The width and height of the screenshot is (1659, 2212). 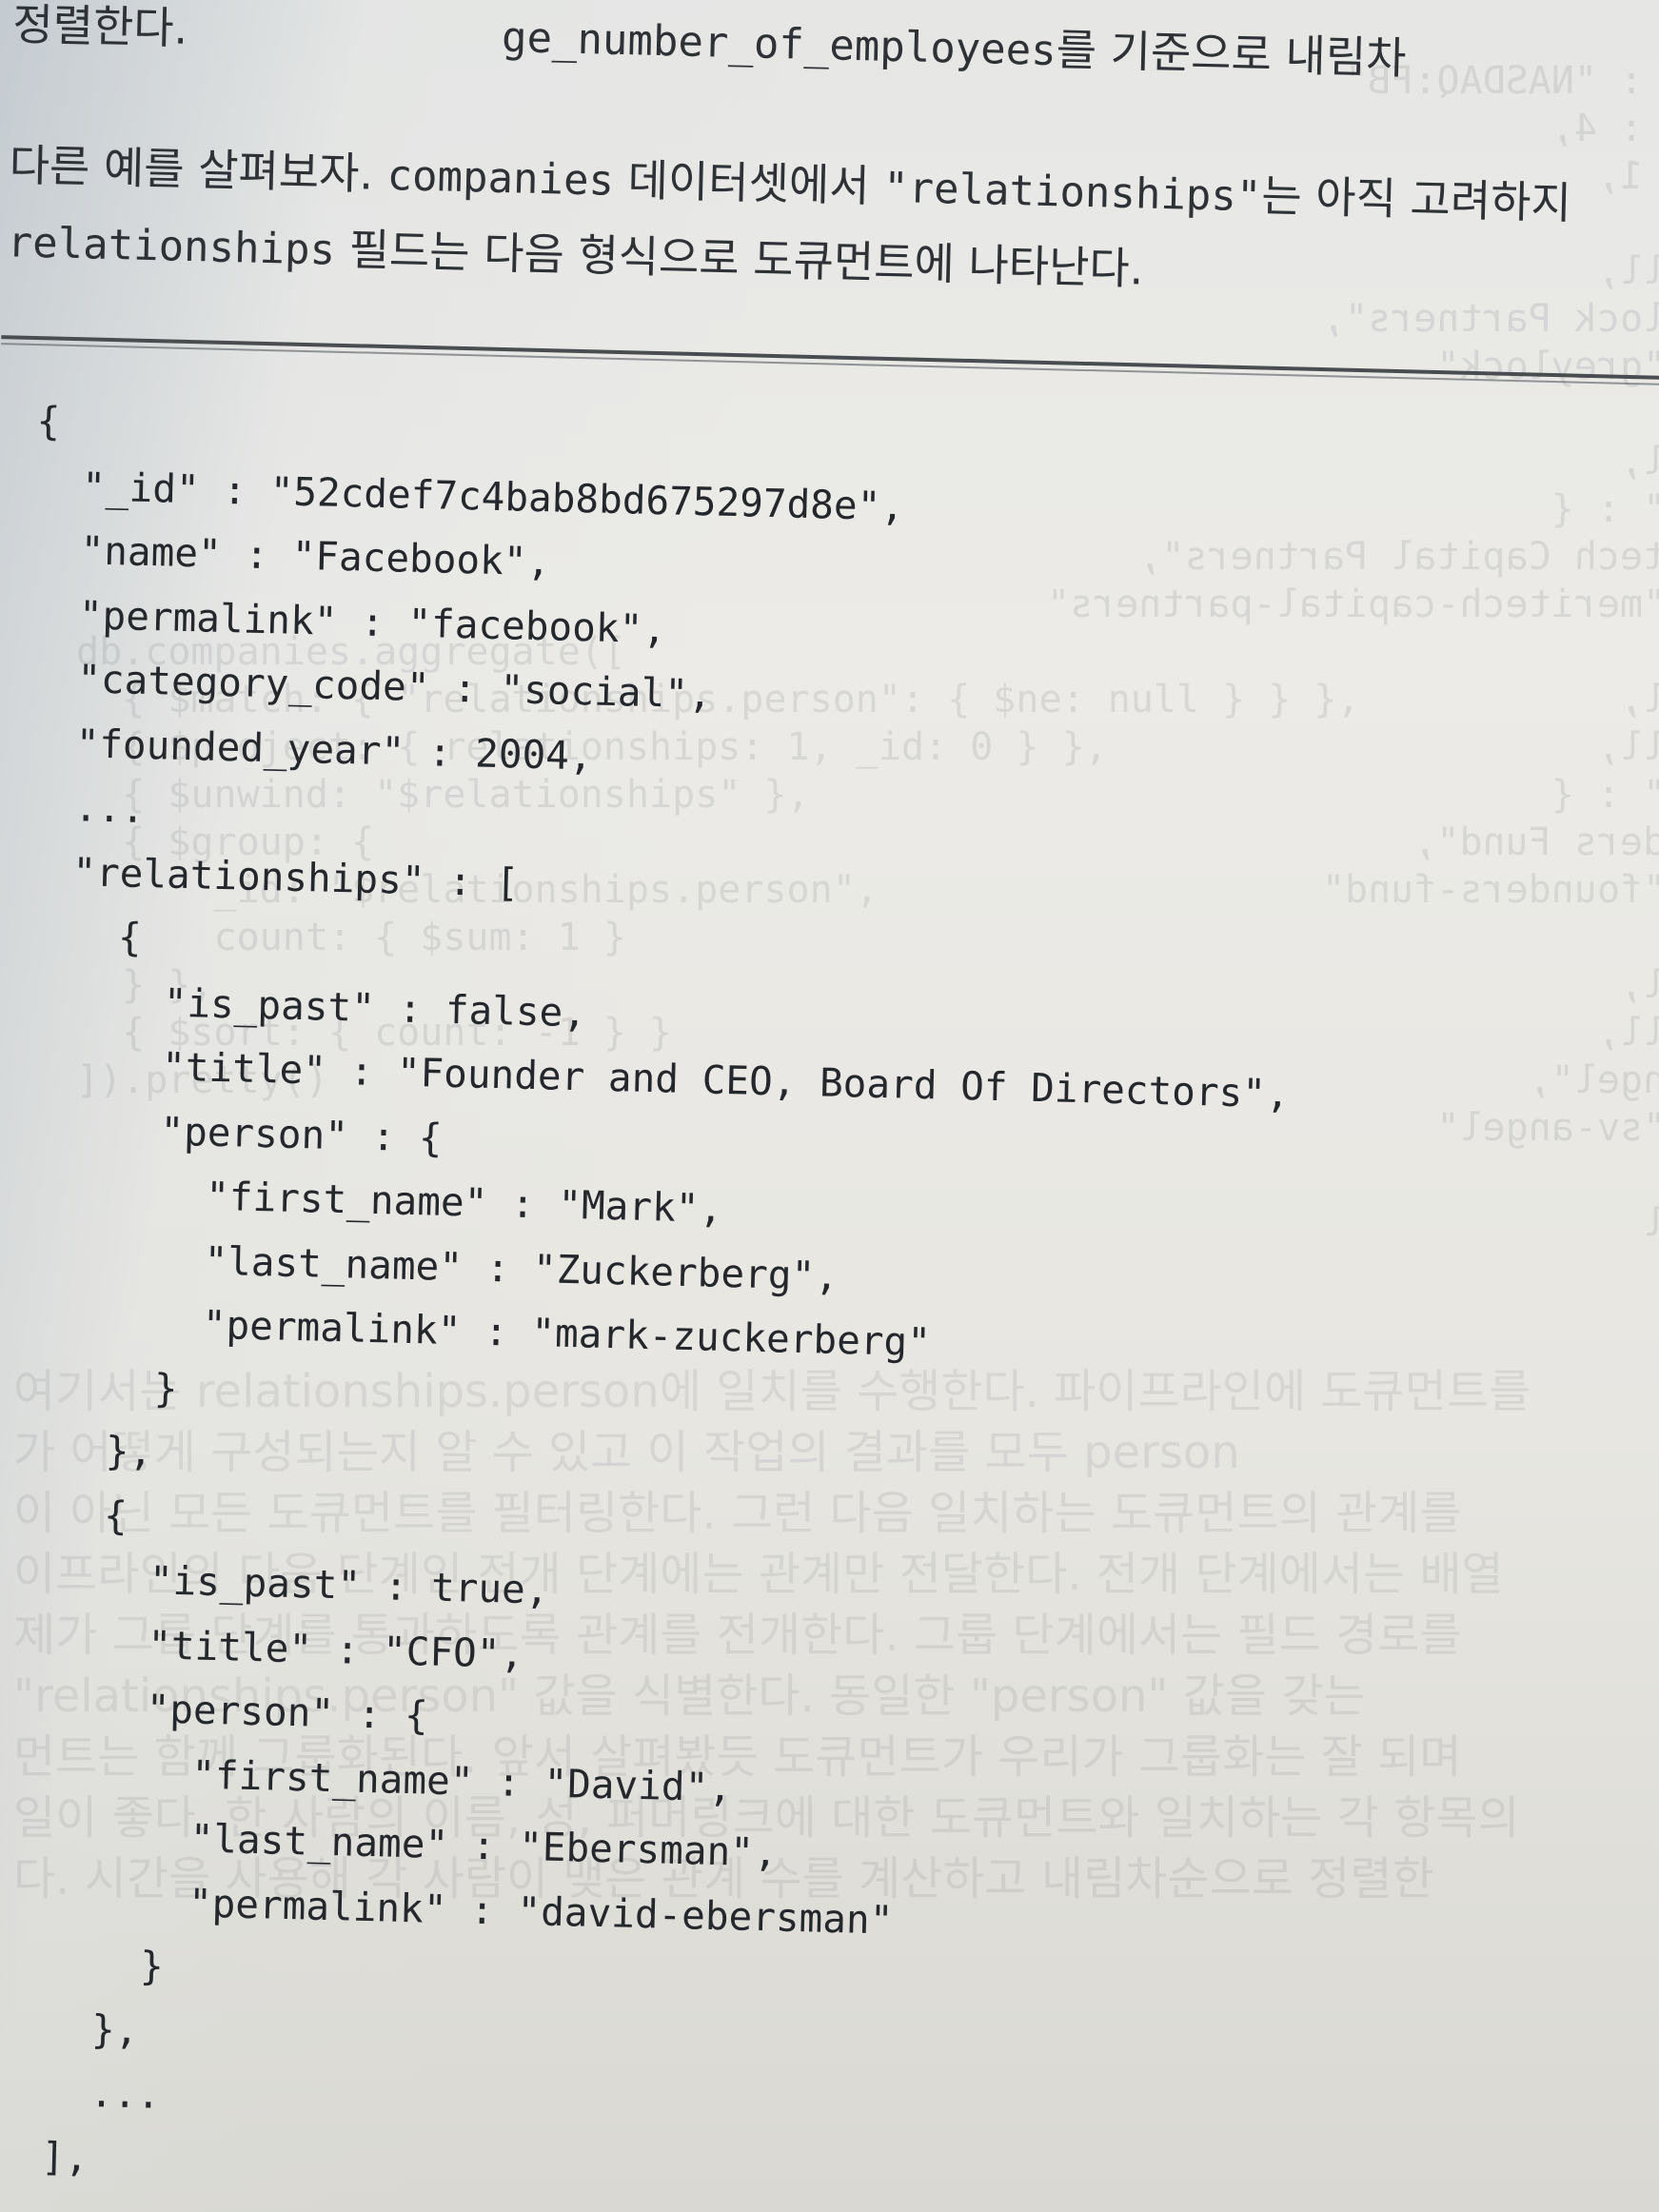 I want to click on prose-line-1: 정렬한다. ge_number_of_employees를 기준으로 내림차, so click(x=709, y=42).